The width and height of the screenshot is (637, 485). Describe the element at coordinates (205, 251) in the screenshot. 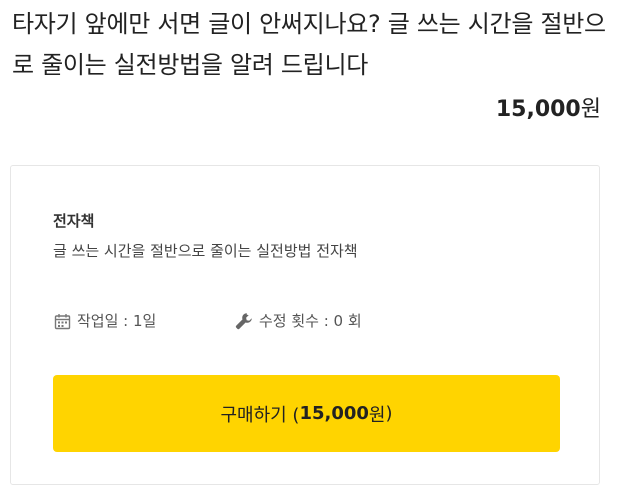

I see `package-description: 글 쓰는 시간을 절반으로 줄이는 실전방법 전자책` at that location.